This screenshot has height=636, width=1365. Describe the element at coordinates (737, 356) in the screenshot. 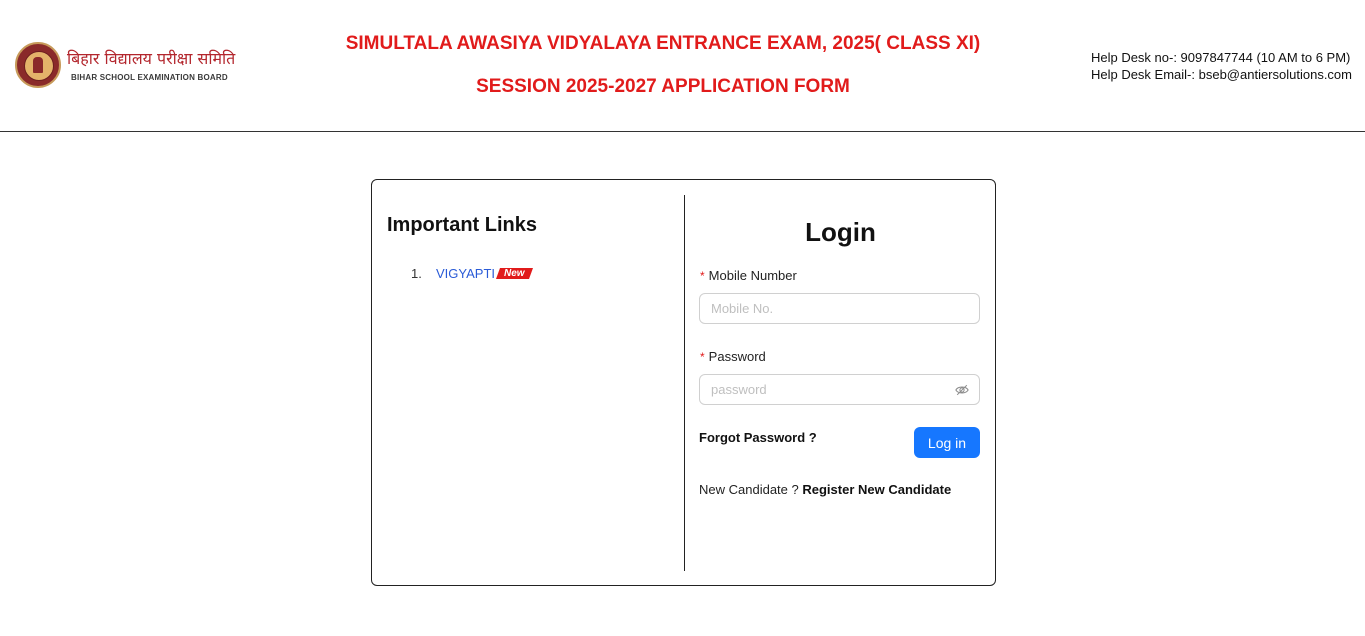

I see `password-label-text: Password` at that location.